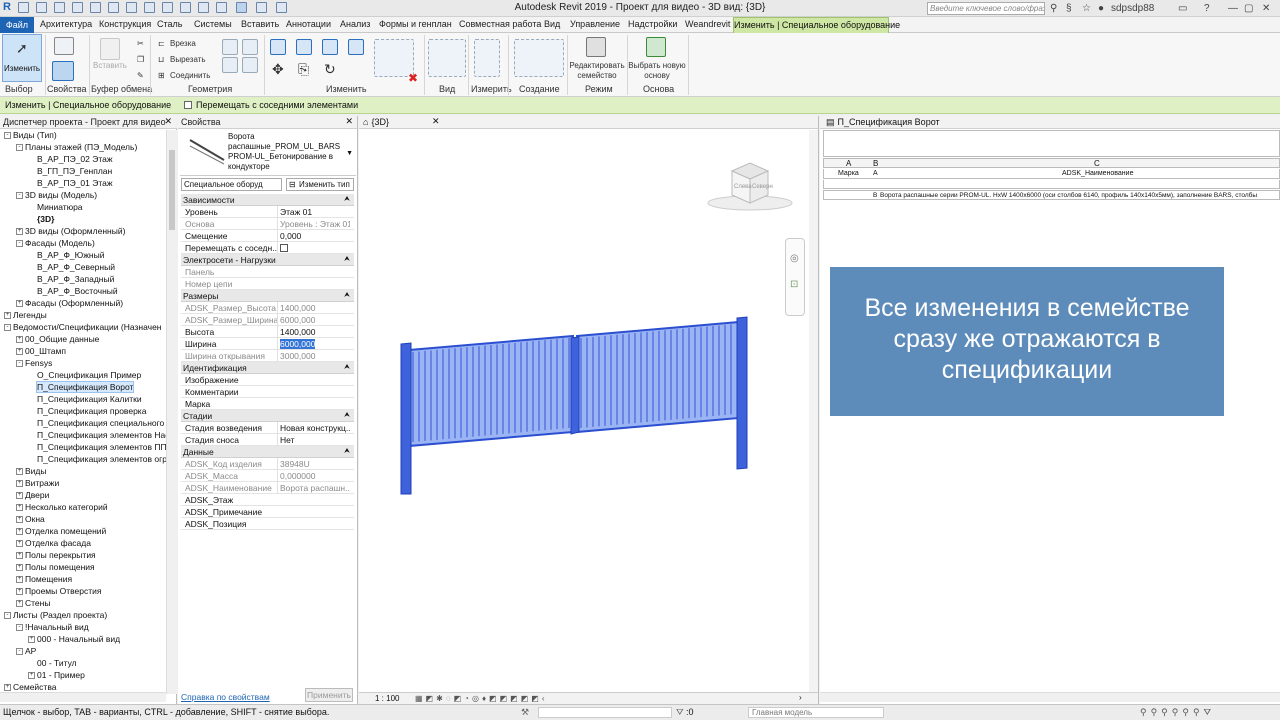 The width and height of the screenshot is (1280, 720). What do you see at coordinates (190, 75) in the screenshot?
I see `join-label: Соединить` at bounding box center [190, 75].